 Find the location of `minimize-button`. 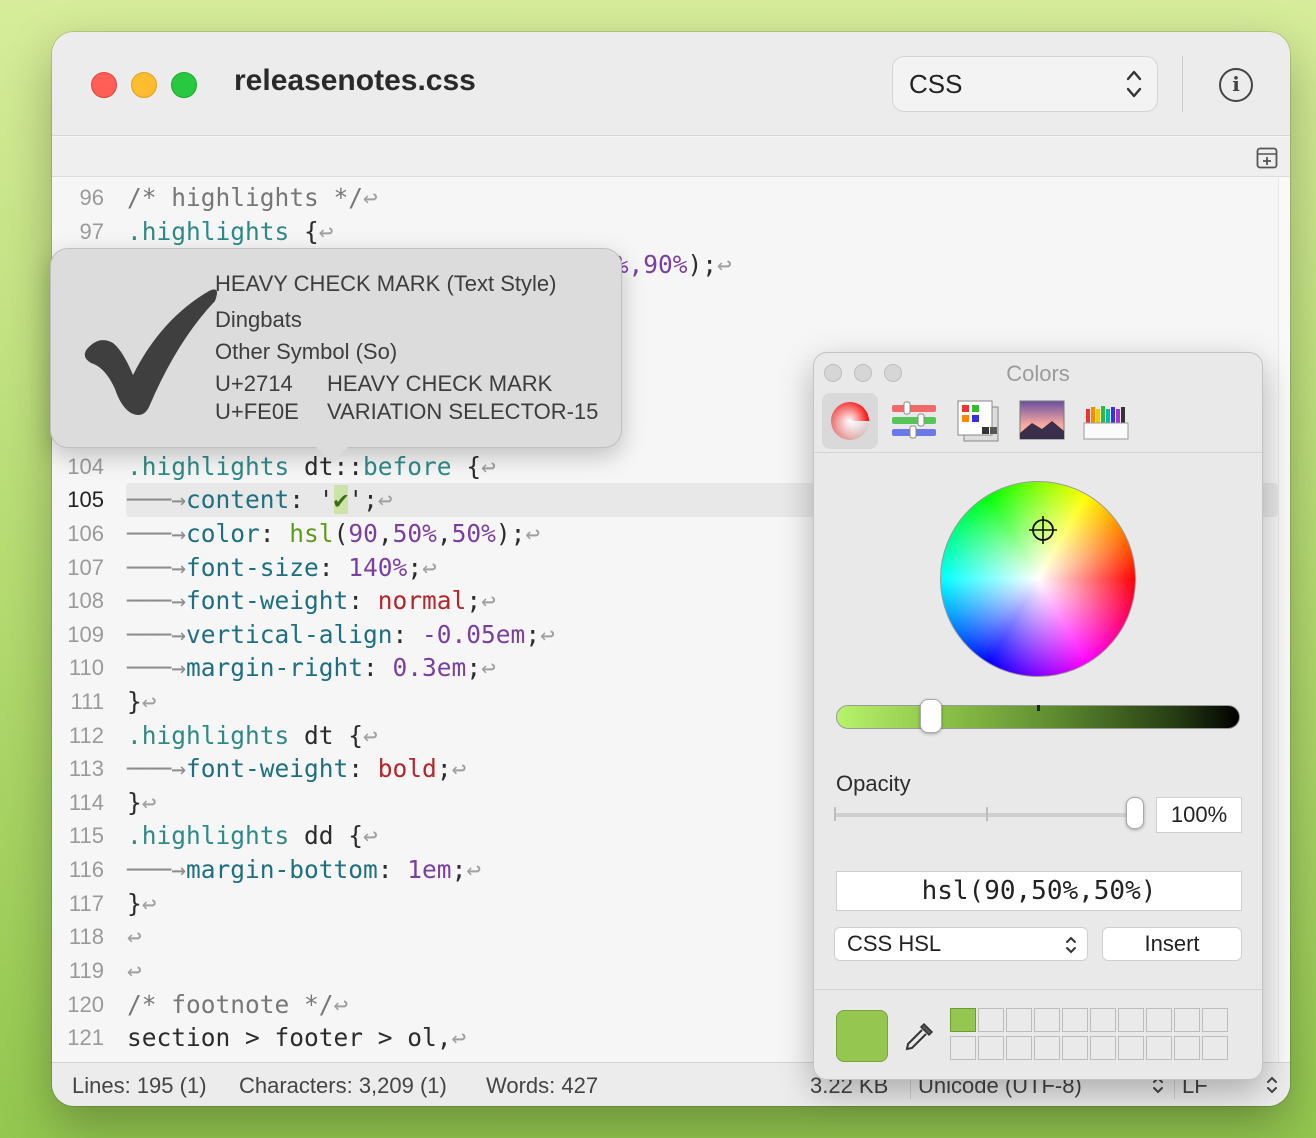

minimize-button is located at coordinates (144, 85).